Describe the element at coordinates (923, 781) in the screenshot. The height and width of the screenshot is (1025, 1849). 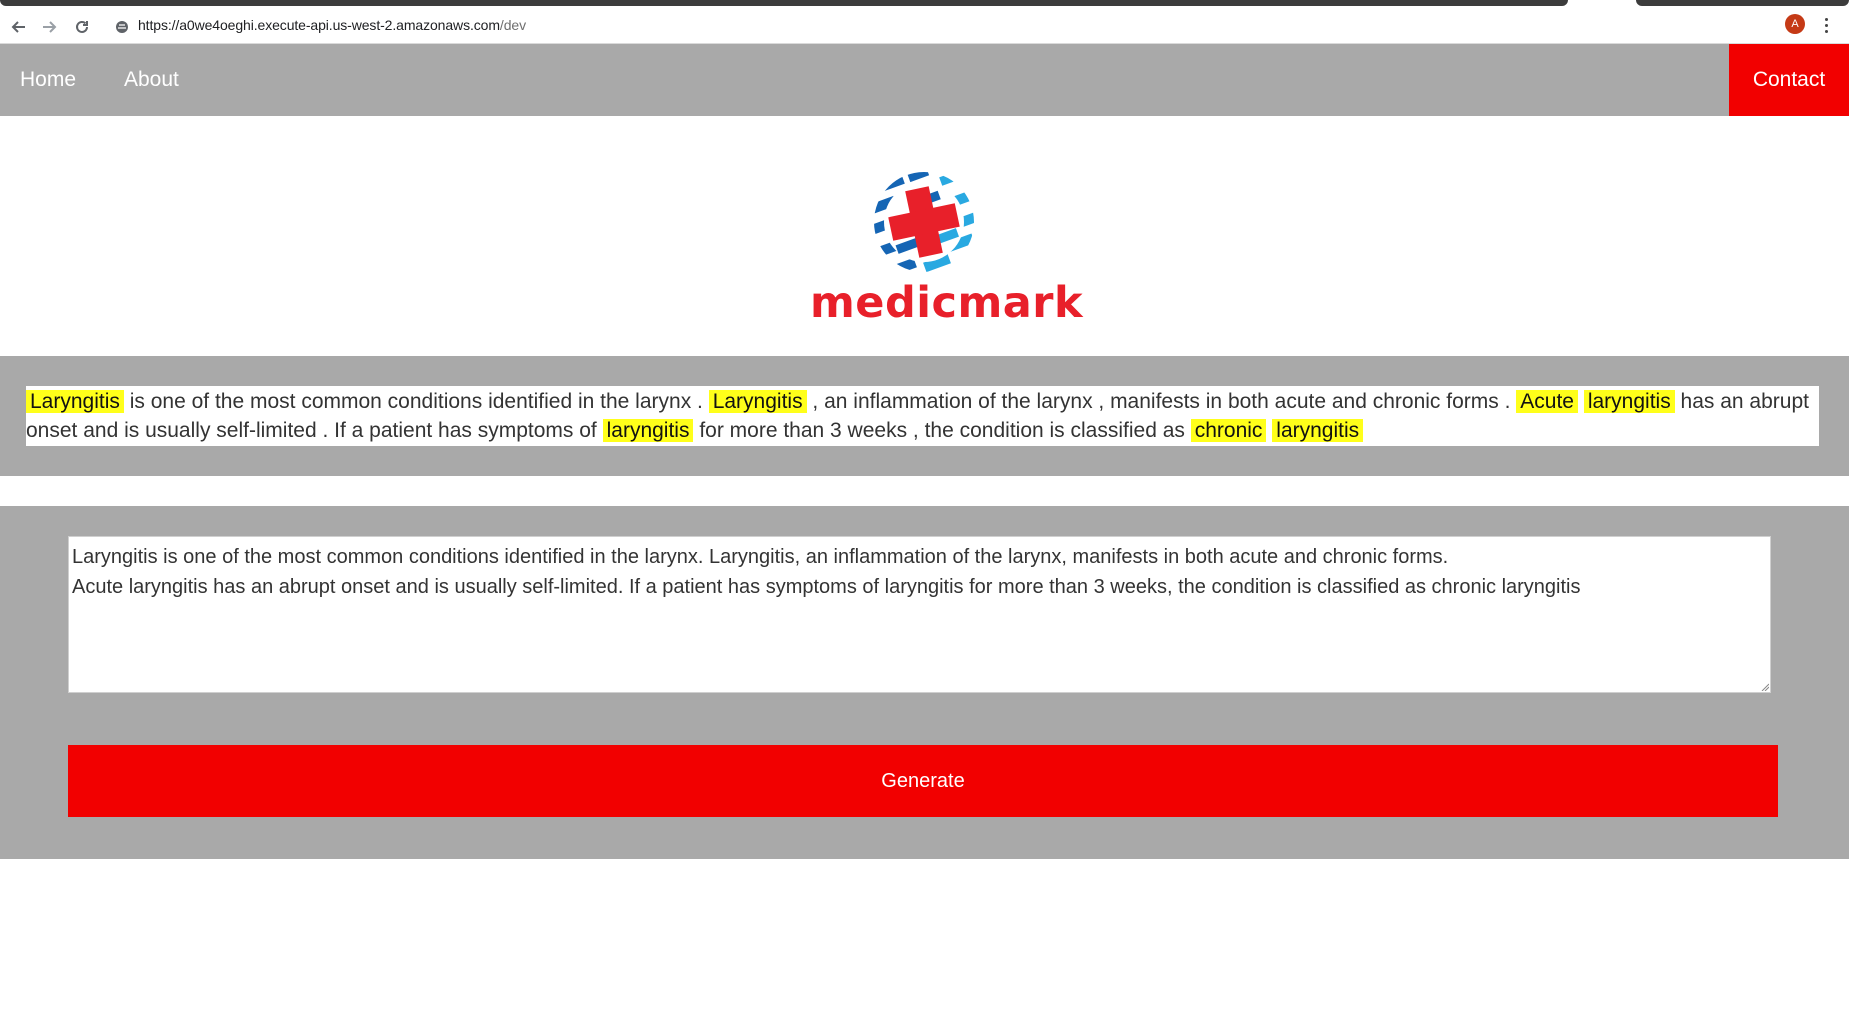
I see `generate-button: Generate` at that location.